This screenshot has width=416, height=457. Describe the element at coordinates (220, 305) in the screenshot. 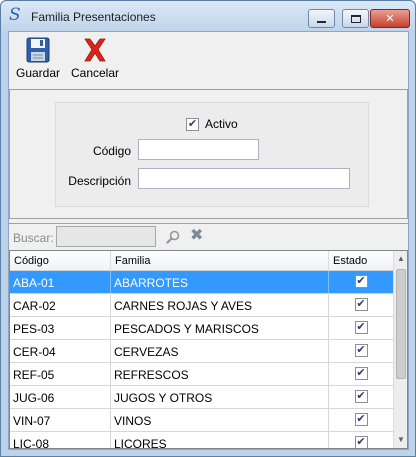

I see `cell-family: CARNES ROJAS Y AVES` at that location.